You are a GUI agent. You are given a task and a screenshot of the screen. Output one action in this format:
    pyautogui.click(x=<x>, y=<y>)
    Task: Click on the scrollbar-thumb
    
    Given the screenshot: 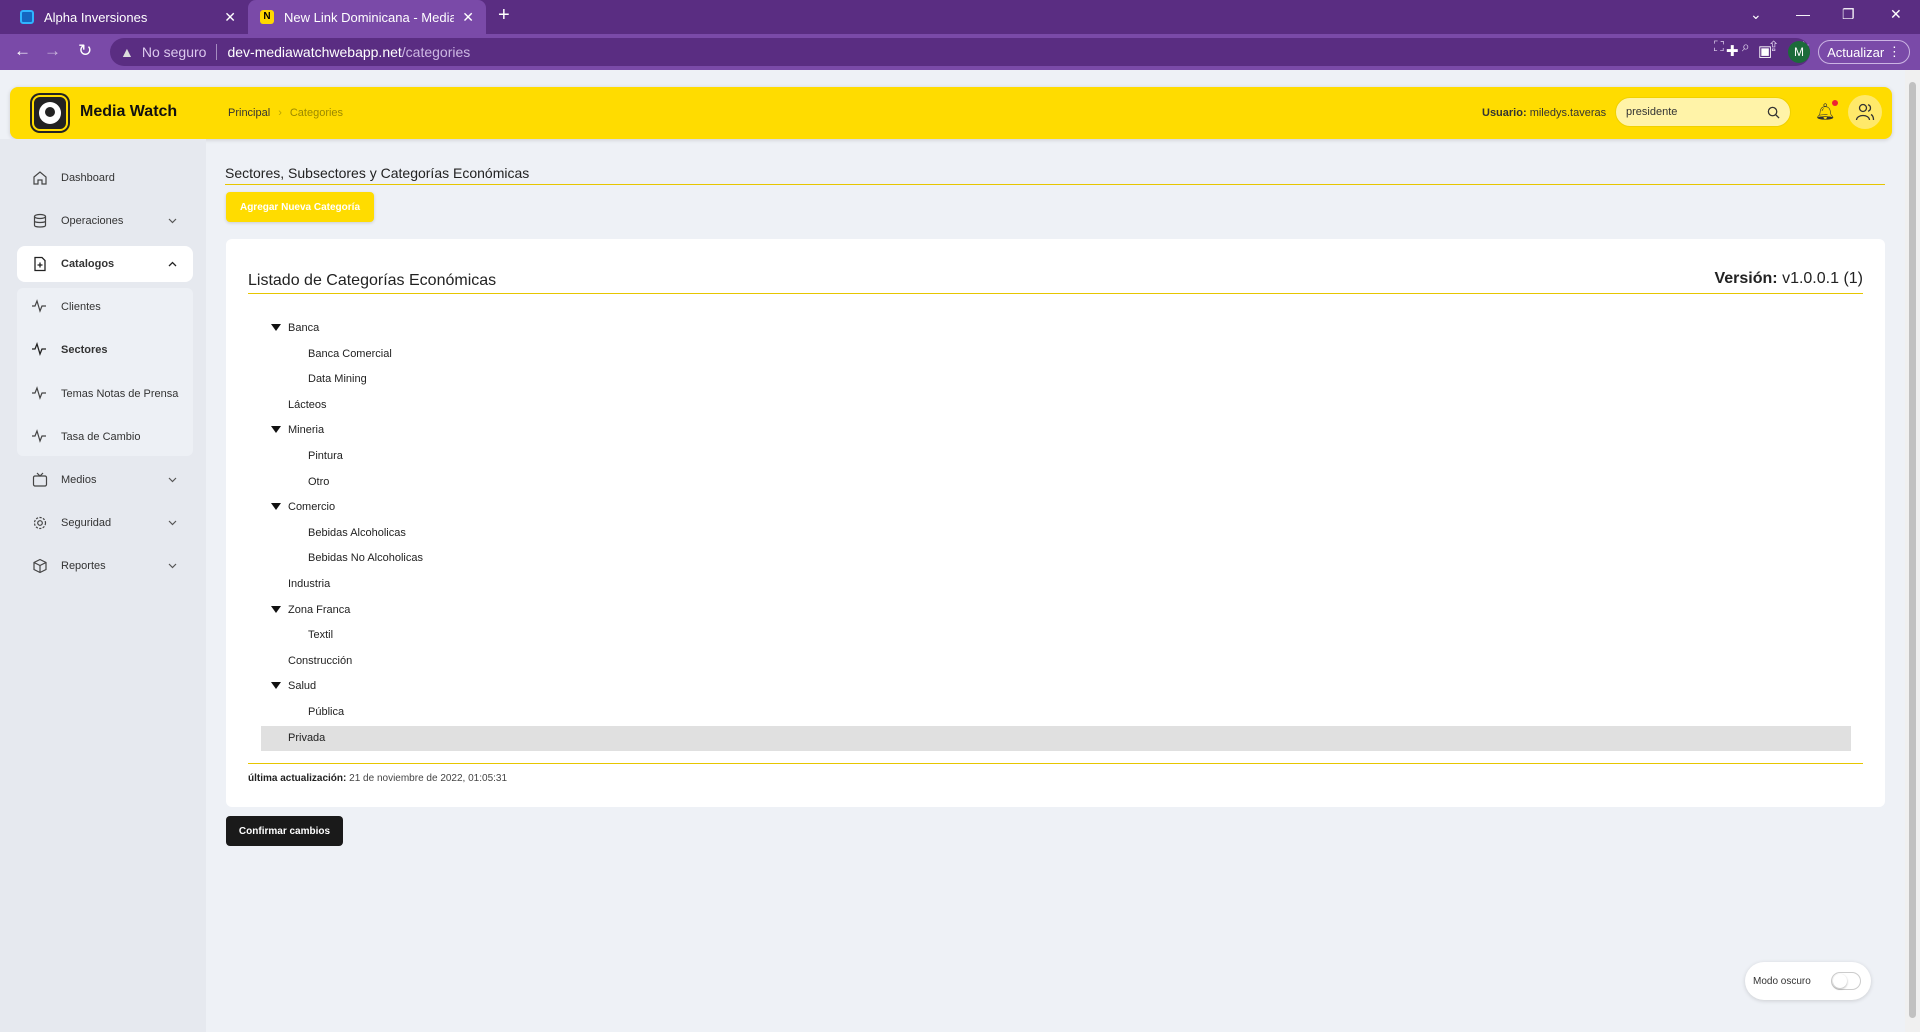 What is the action you would take?
    pyautogui.click(x=1912, y=550)
    